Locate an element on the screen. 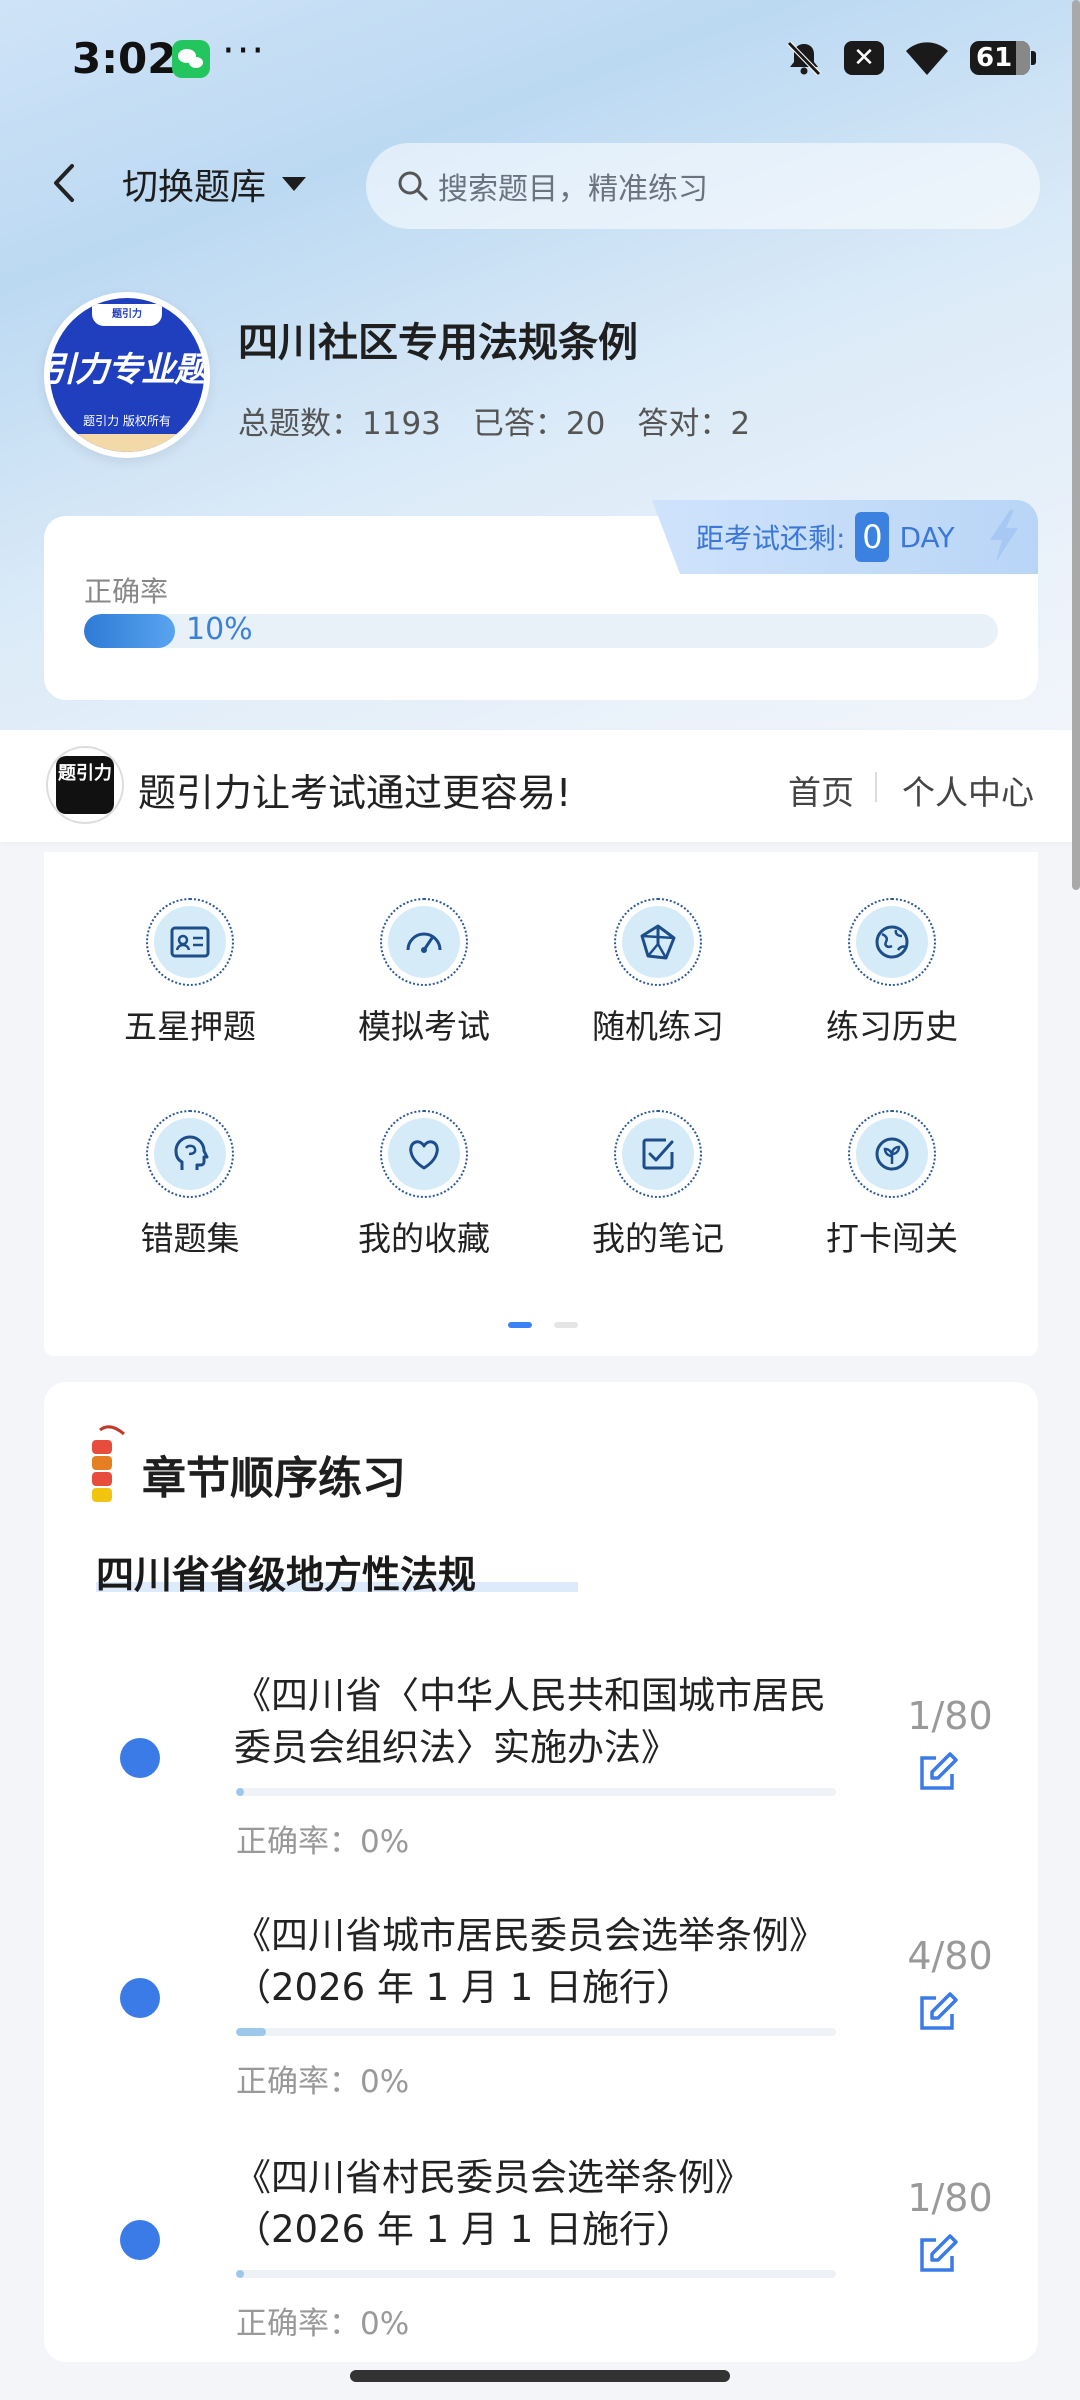  lightning-icon is located at coordinates (1004, 536).